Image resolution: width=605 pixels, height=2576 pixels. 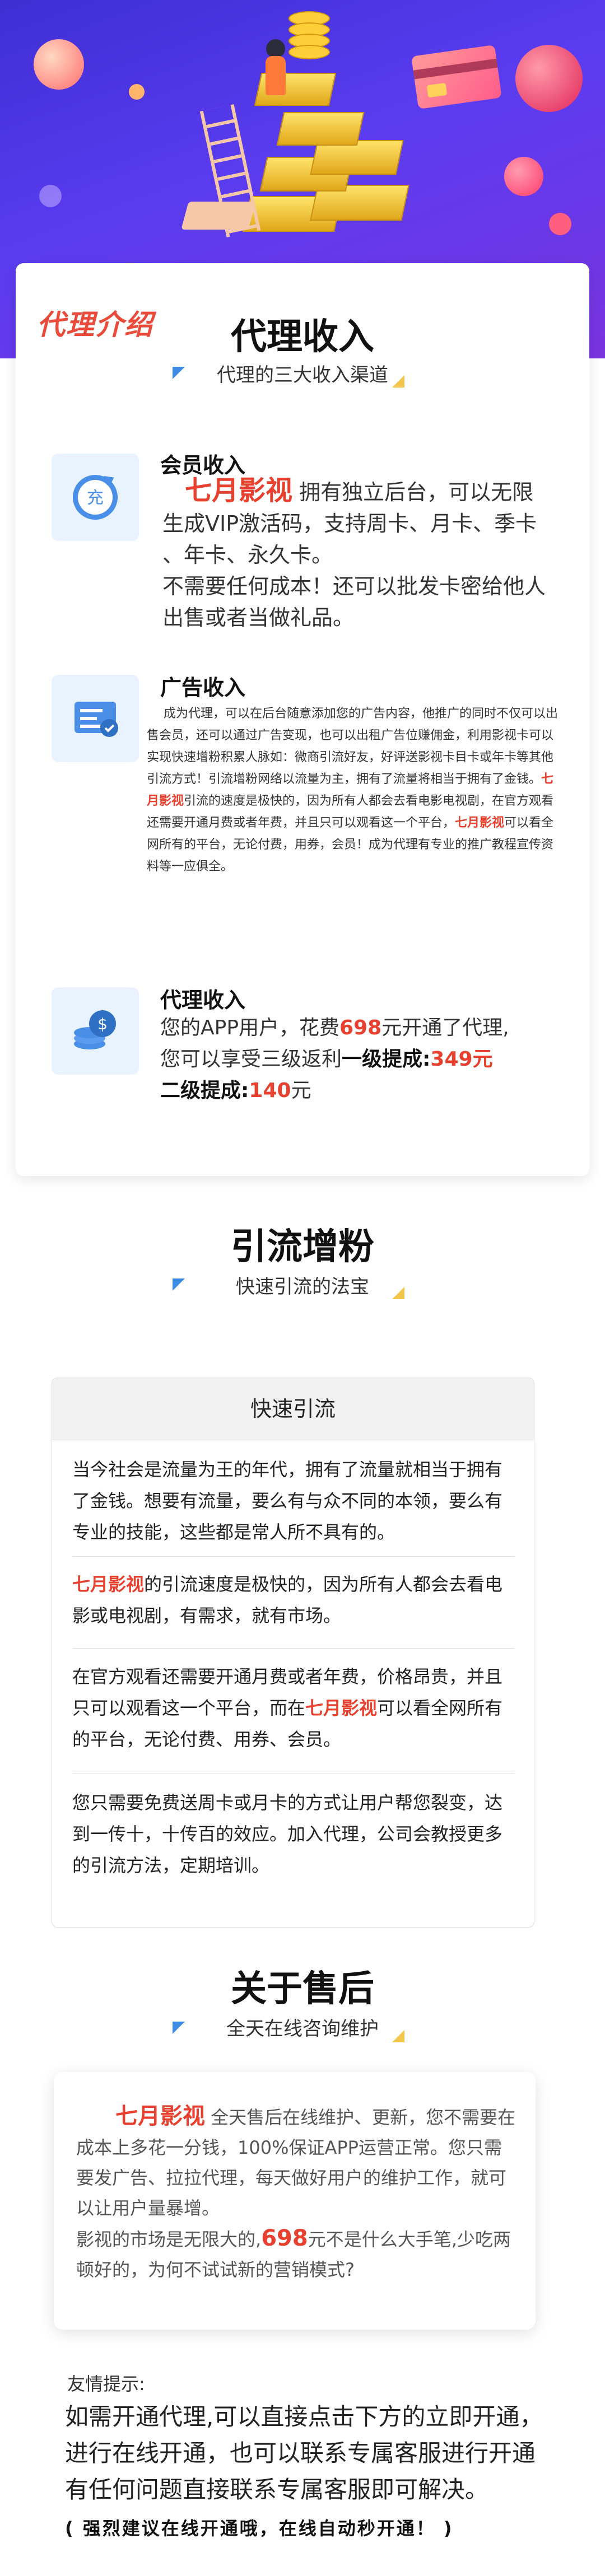 What do you see at coordinates (413, 493) in the screenshot?
I see `text-line: 拥有独立后台，可以无限` at bounding box center [413, 493].